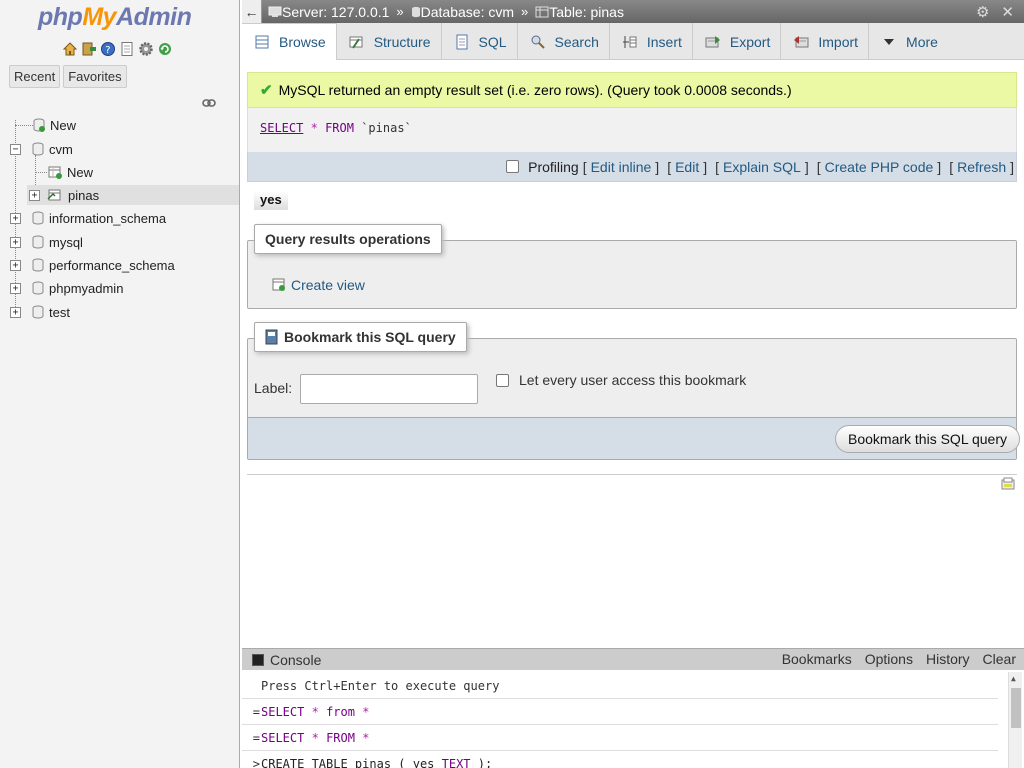 The image size is (1024, 768). What do you see at coordinates (289, 41) in the screenshot?
I see `tab-browse: Browse` at bounding box center [289, 41].